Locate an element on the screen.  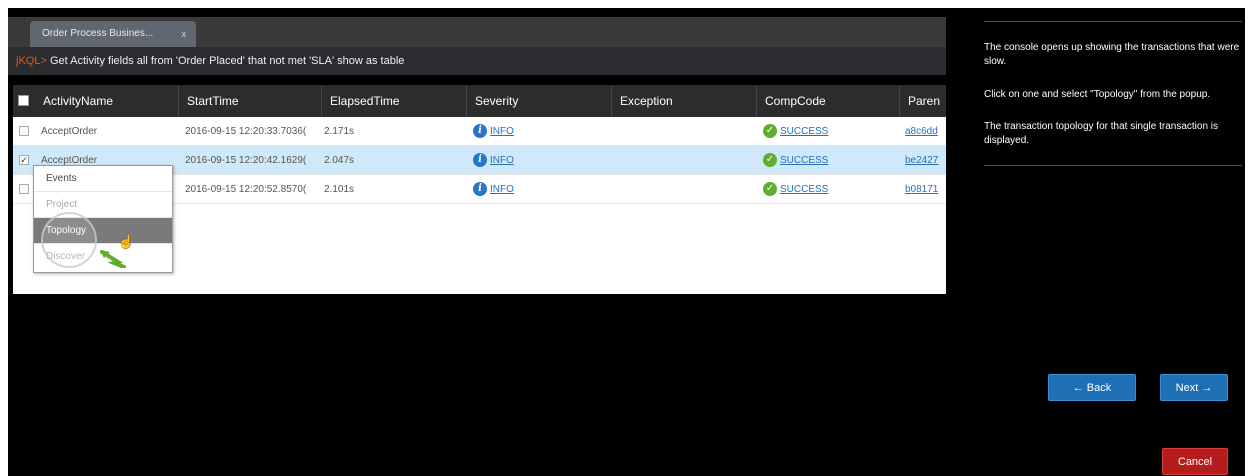
column-header-starttime: StartTime is located at coordinates (250, 101).